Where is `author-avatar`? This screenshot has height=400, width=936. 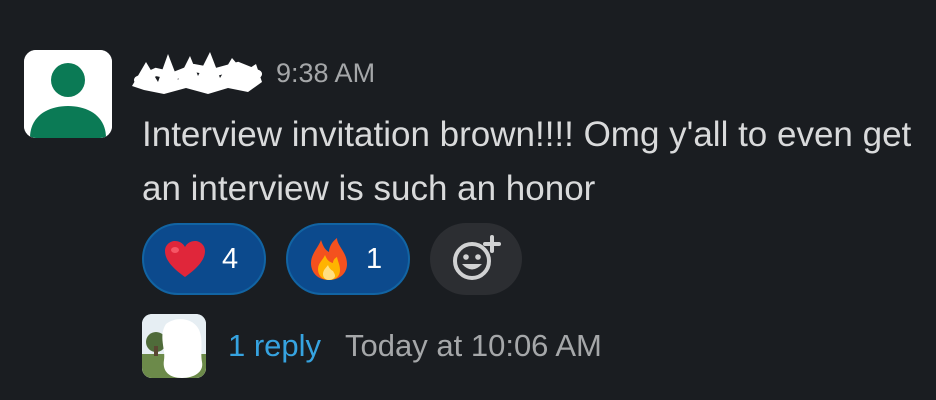 author-avatar is located at coordinates (68, 94).